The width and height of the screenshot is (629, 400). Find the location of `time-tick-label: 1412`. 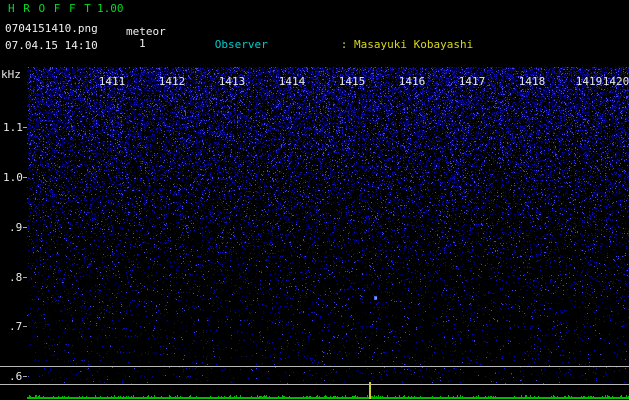

time-tick-label: 1412 is located at coordinates (172, 81).